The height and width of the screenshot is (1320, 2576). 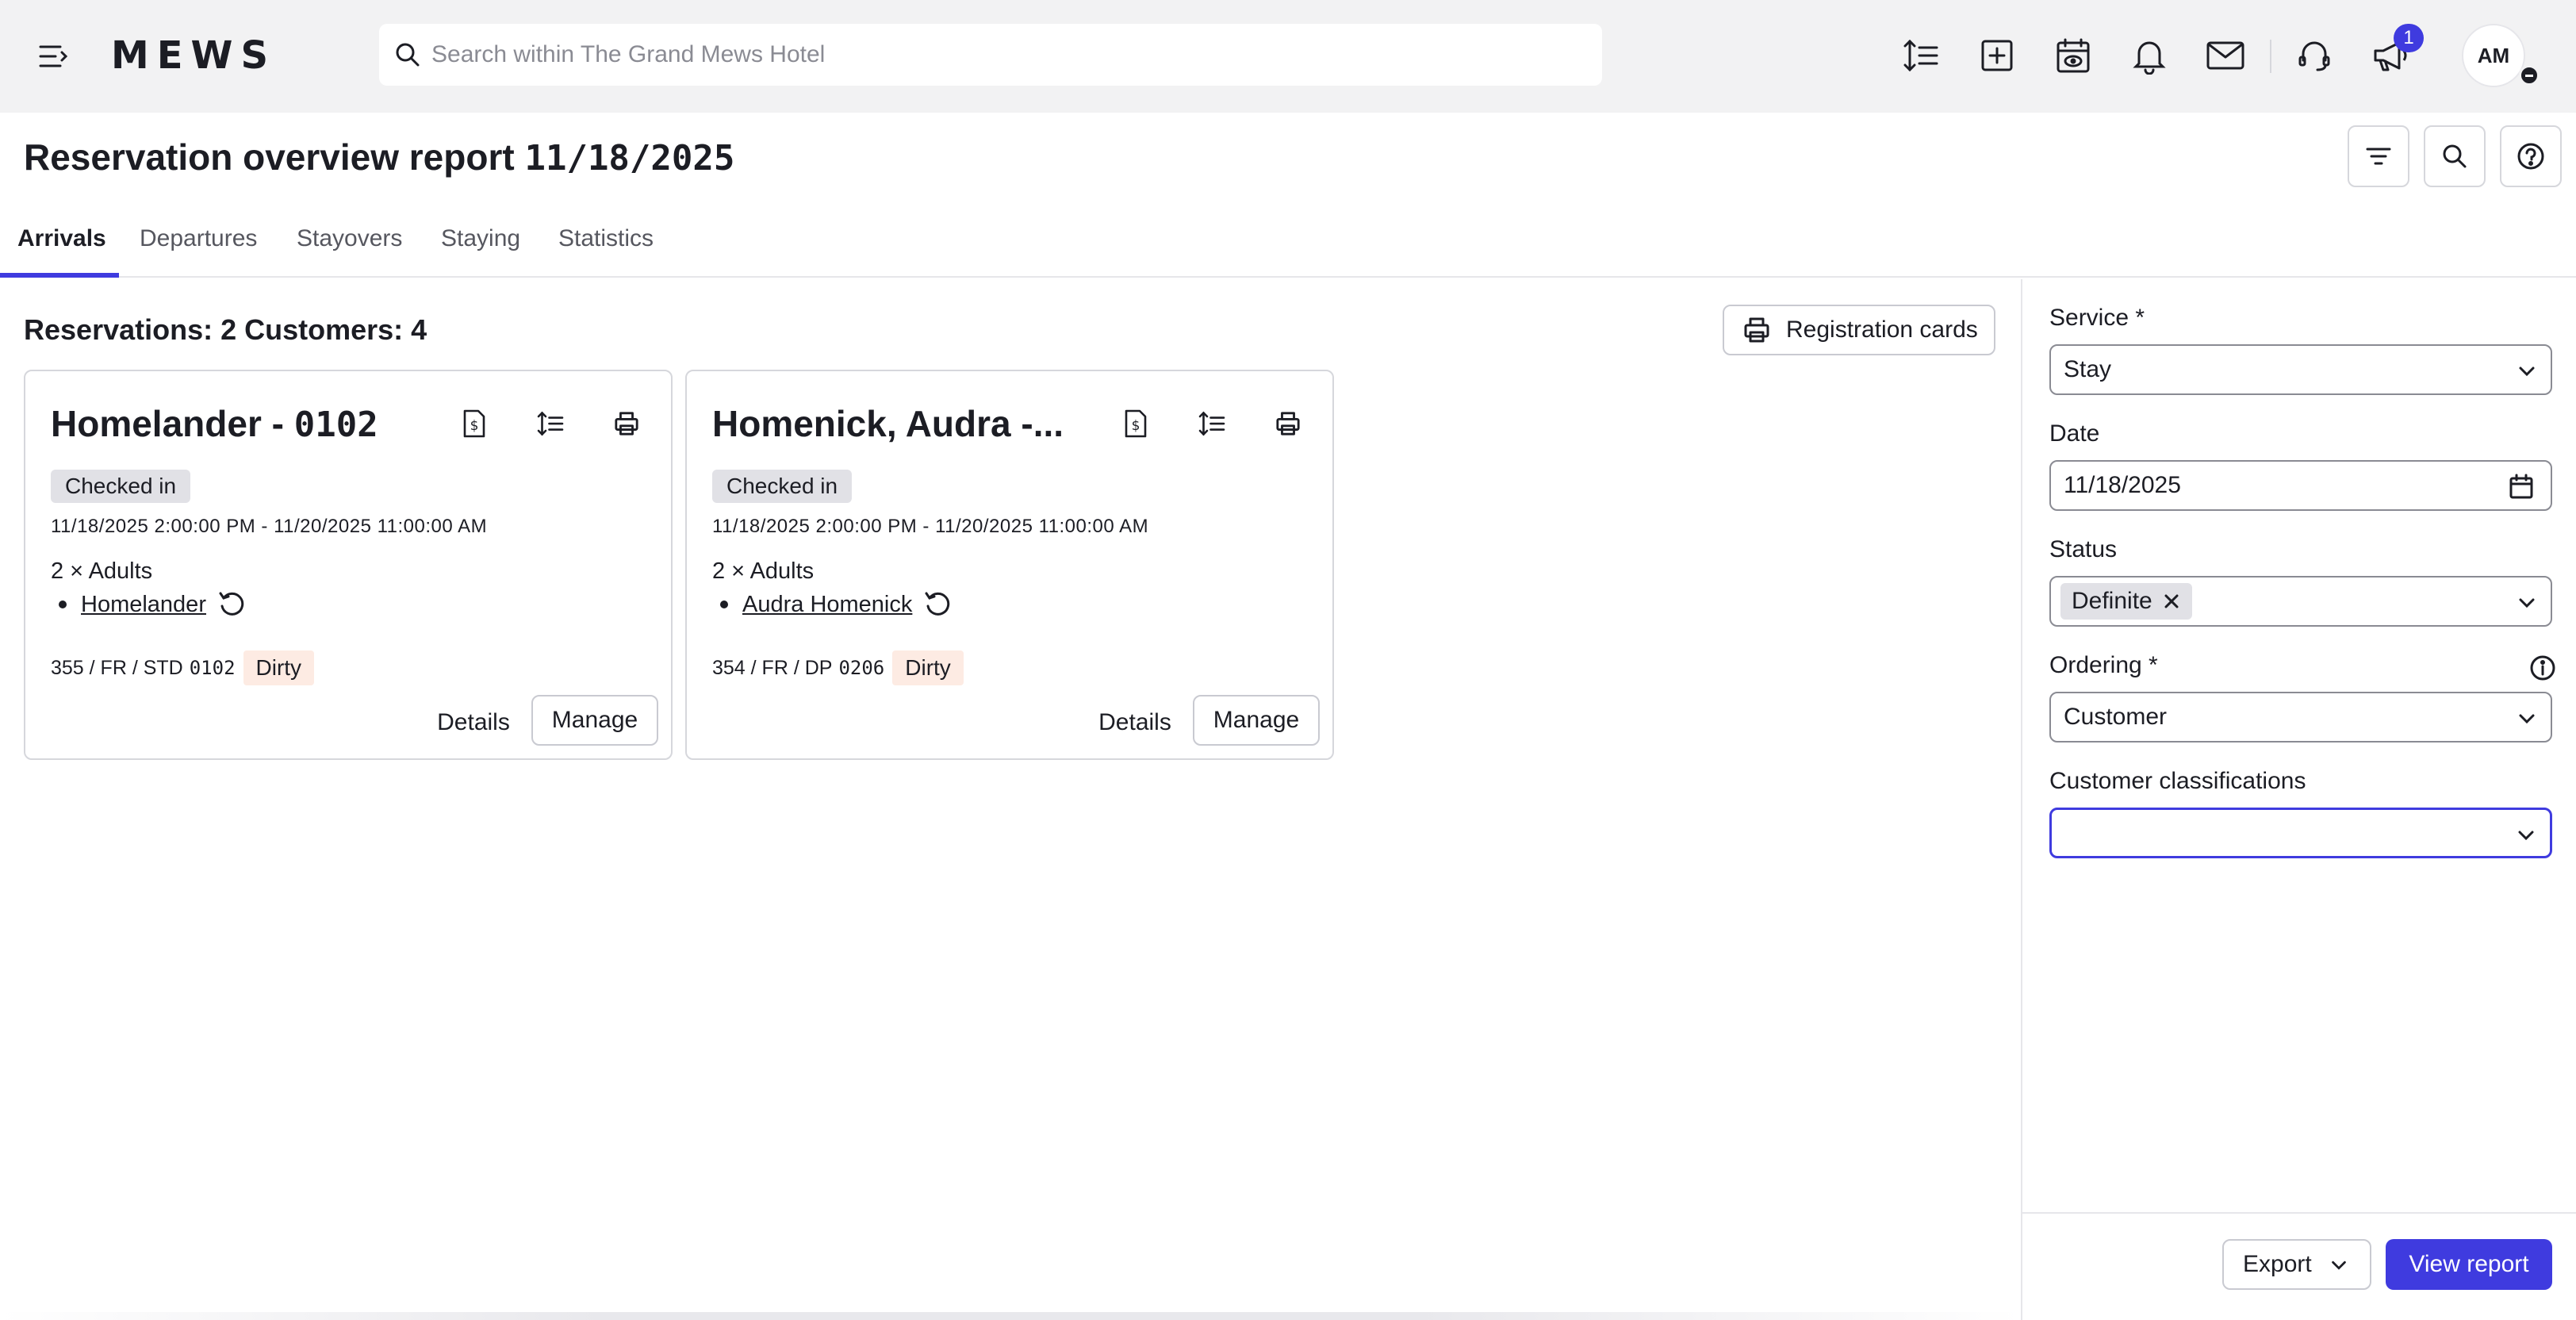 I want to click on room-info: 354 / FR / DP 0206 Dirty, so click(x=838, y=667).